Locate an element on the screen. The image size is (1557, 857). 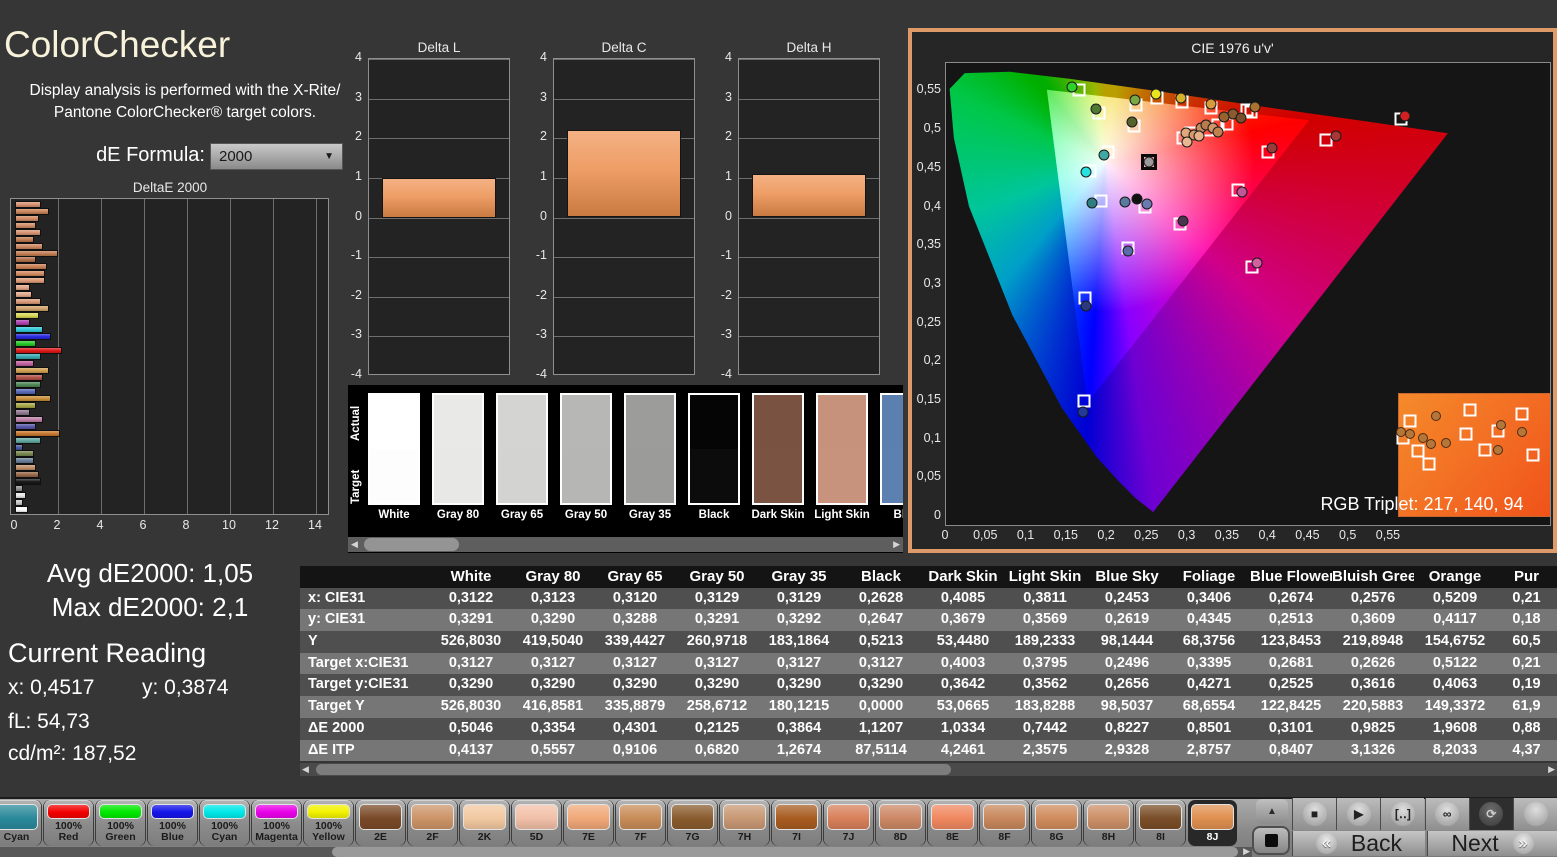
patch-button-8g: 8G is located at coordinates (1056, 823).